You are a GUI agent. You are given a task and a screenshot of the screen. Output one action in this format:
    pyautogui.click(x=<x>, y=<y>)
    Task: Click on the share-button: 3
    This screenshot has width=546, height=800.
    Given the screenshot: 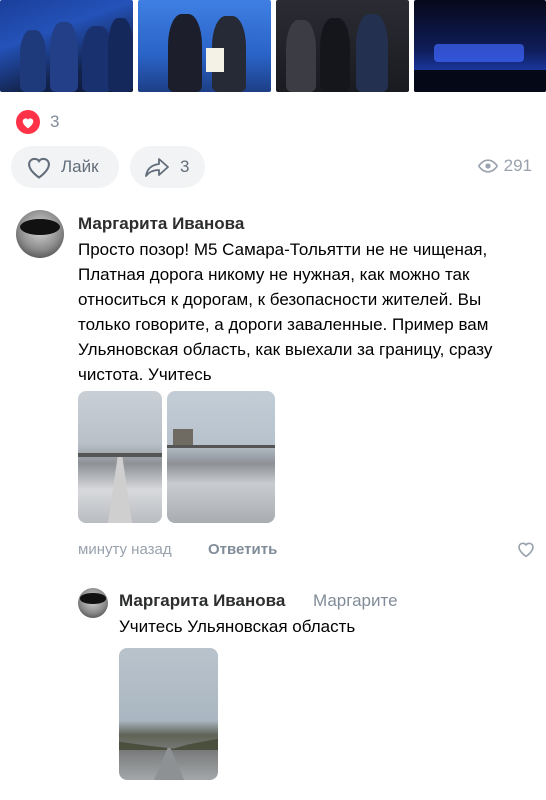 What is the action you would take?
    pyautogui.click(x=167, y=167)
    